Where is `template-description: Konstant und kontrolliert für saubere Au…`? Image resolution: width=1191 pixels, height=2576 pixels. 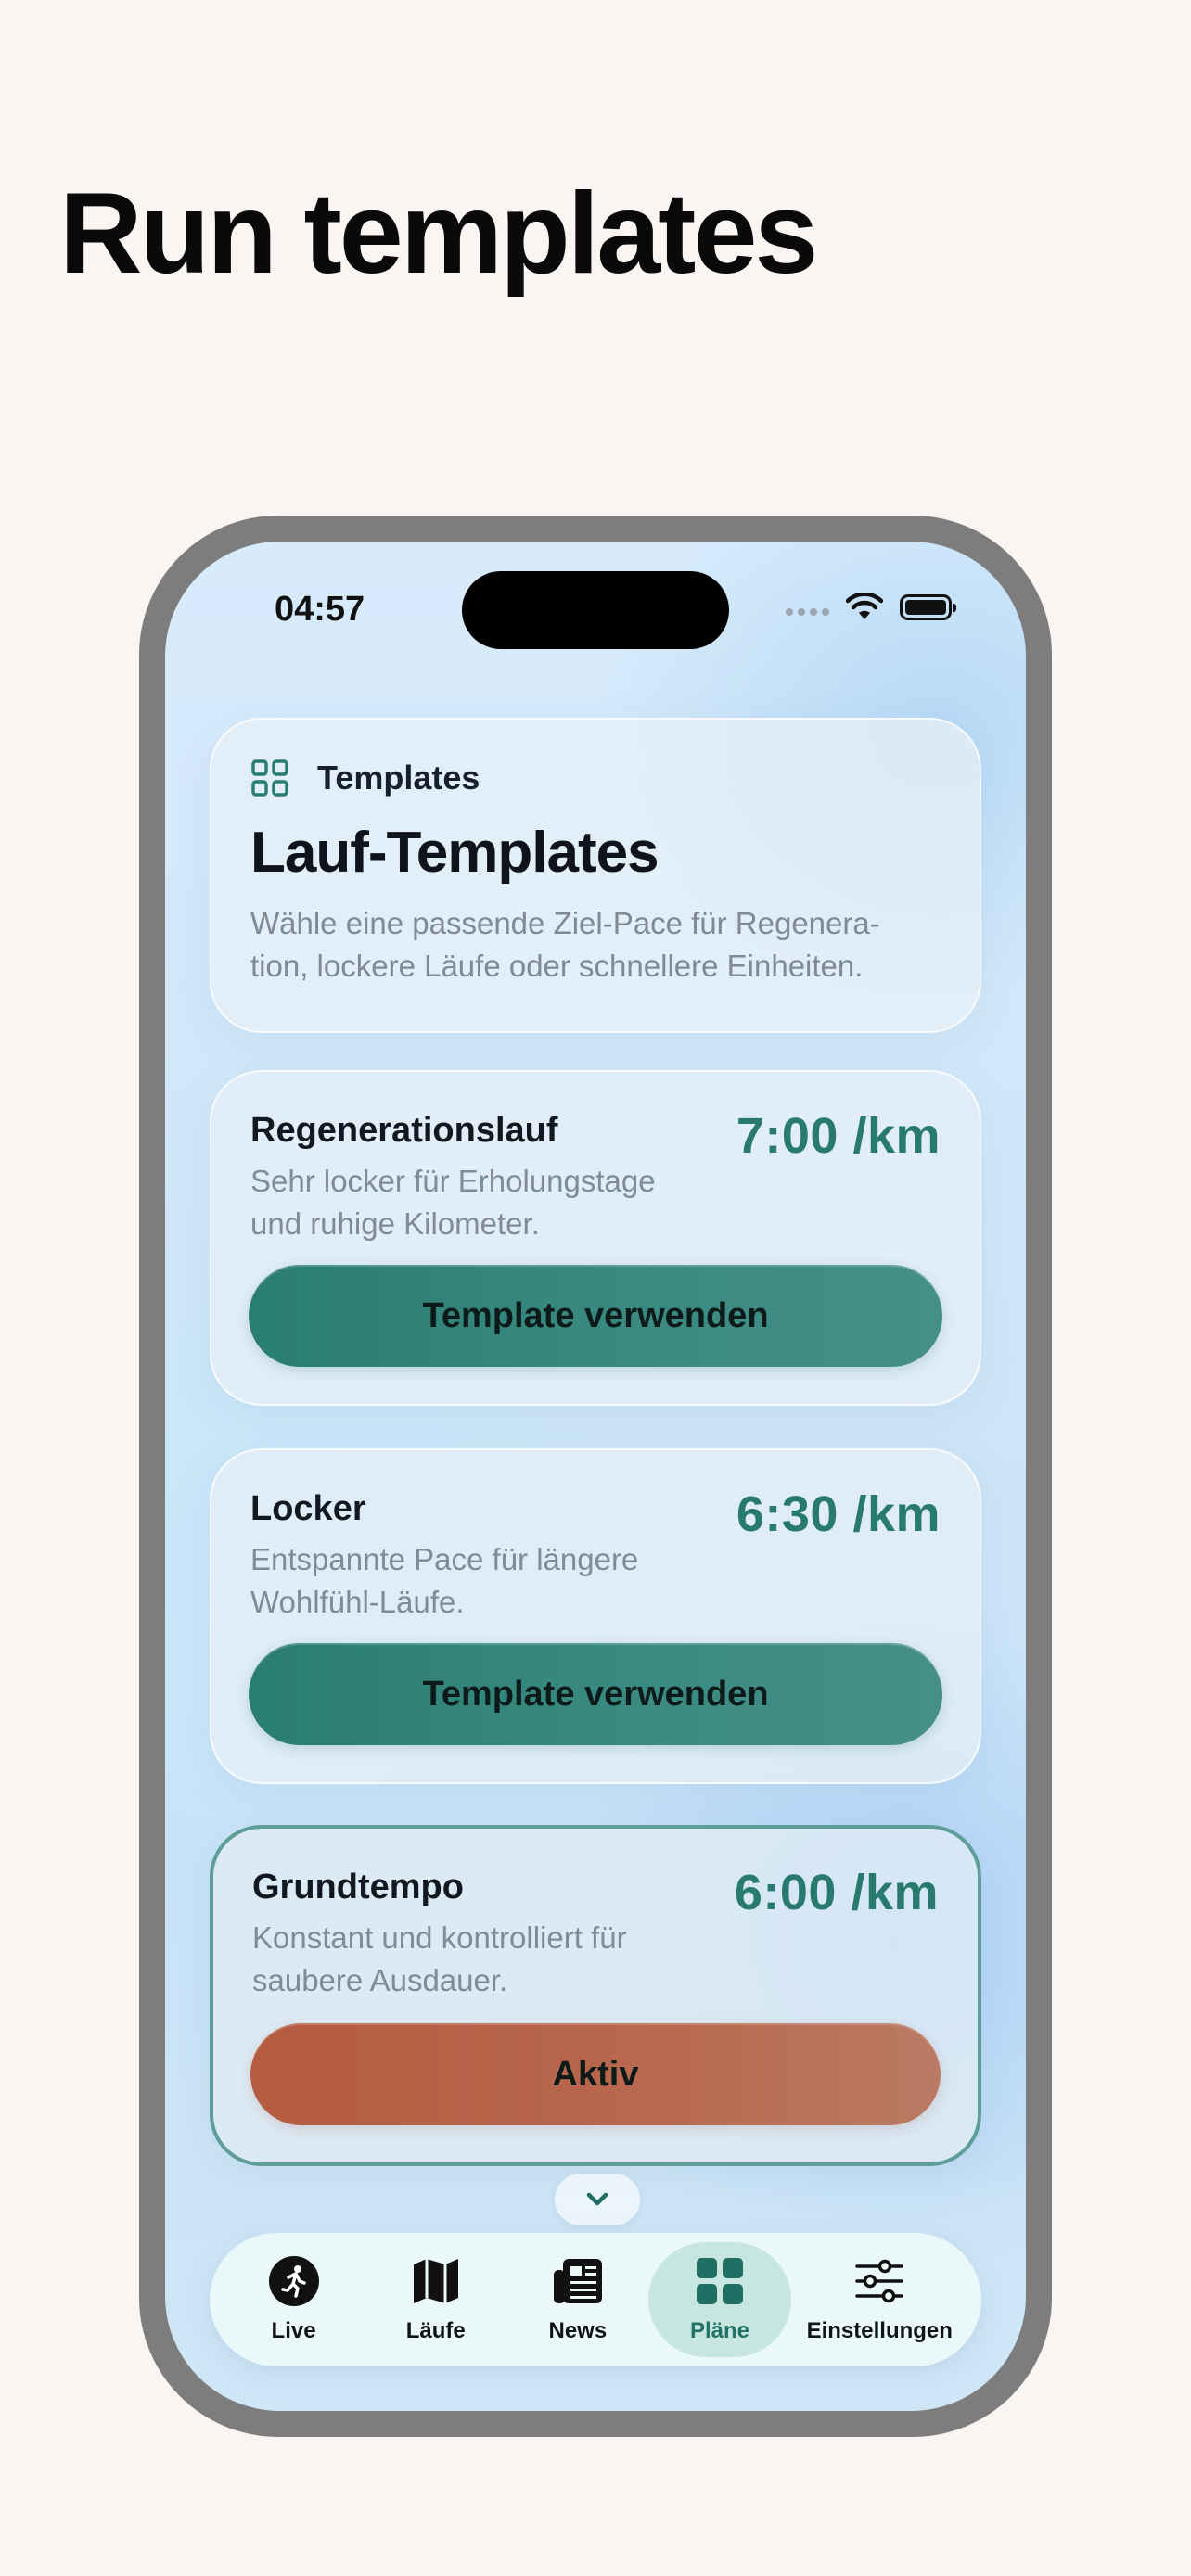
template-description: Konstant und kontrolliert für saubere Au… is located at coordinates (439, 1958).